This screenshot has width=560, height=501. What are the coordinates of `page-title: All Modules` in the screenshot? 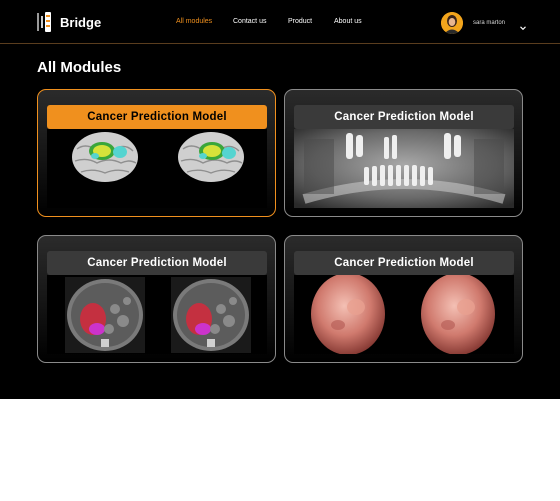 It's located at (79, 67).